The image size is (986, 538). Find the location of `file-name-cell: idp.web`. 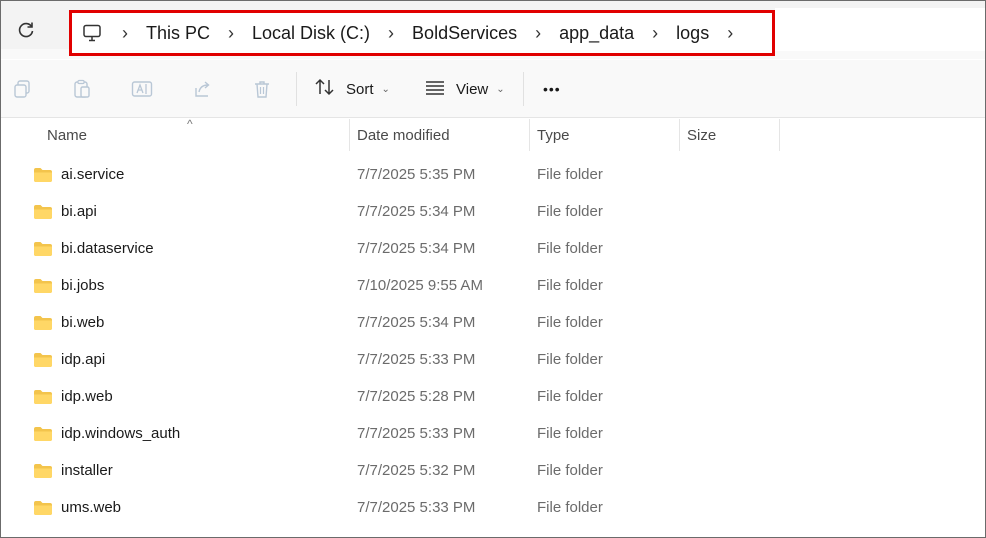

file-name-cell: idp.web is located at coordinates (73, 396).